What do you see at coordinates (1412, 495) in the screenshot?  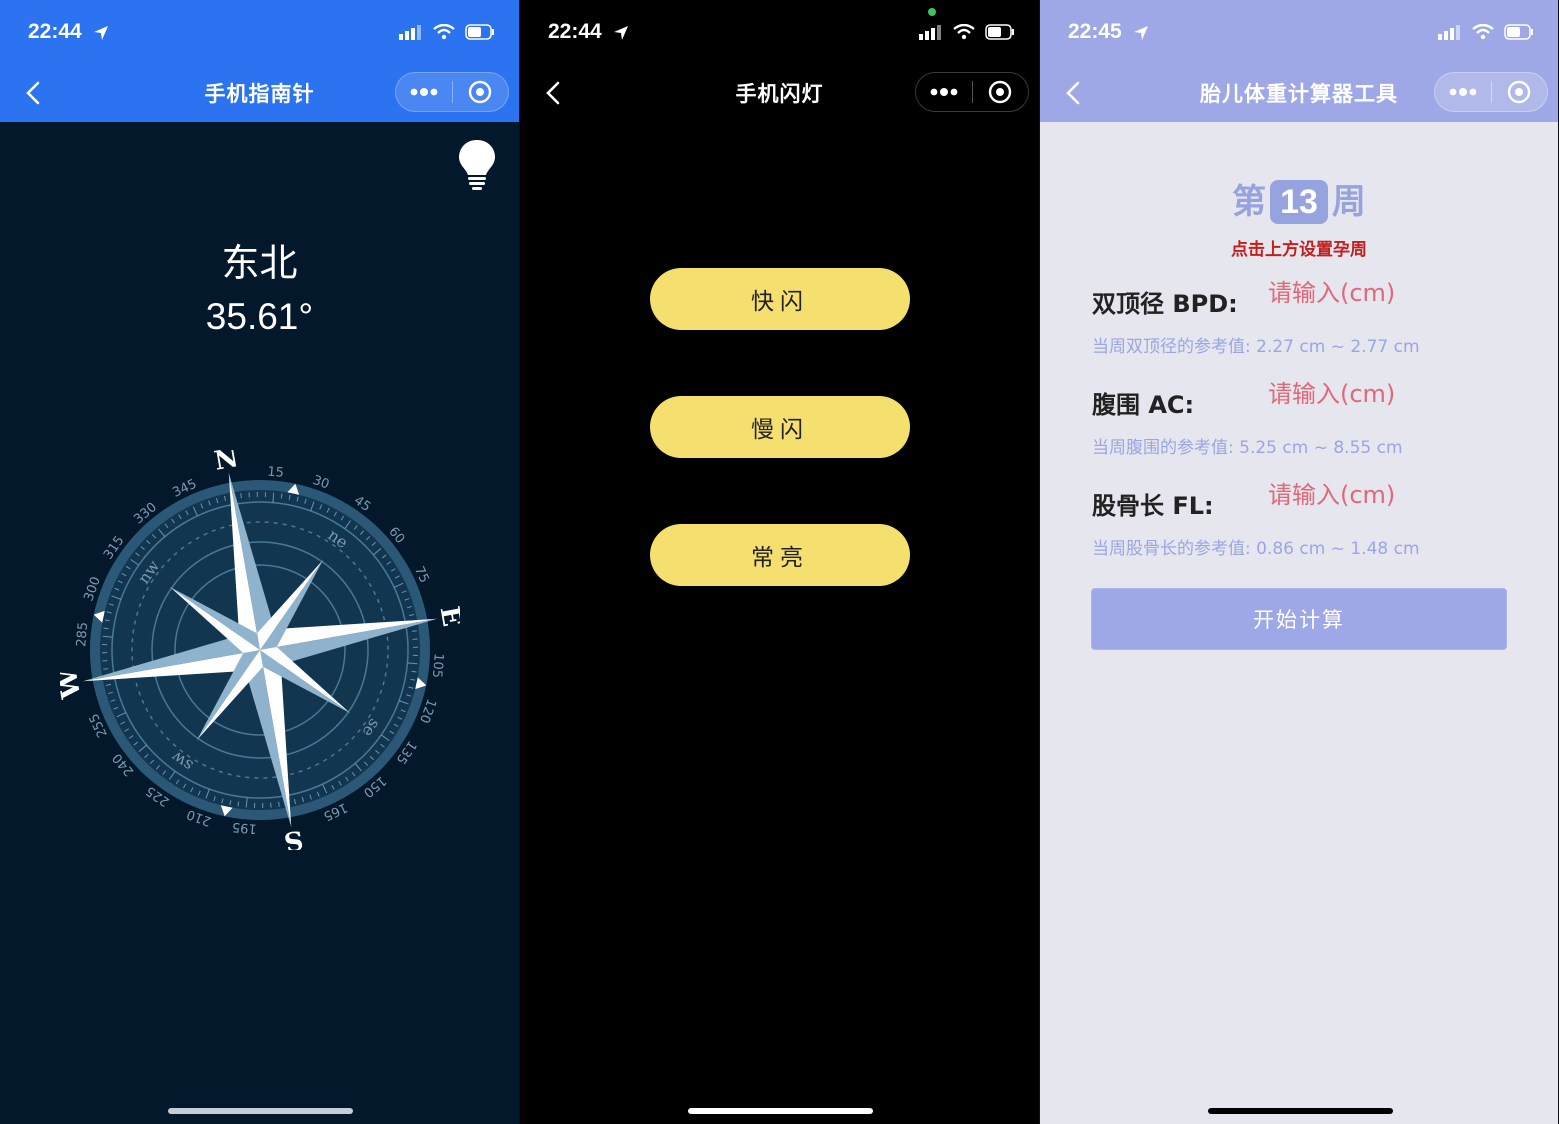 I see `fl-input` at bounding box center [1412, 495].